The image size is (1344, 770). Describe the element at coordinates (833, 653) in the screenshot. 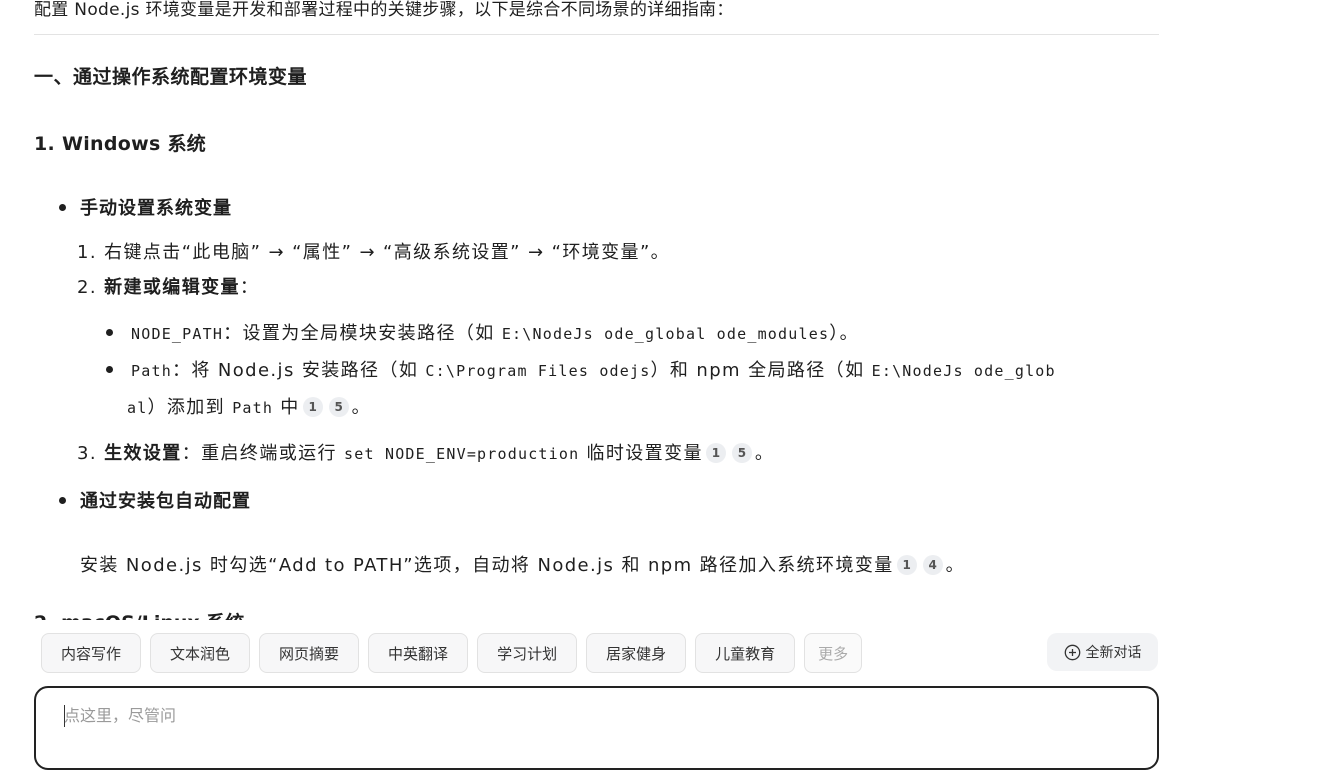

I see `more-button: 更多` at that location.